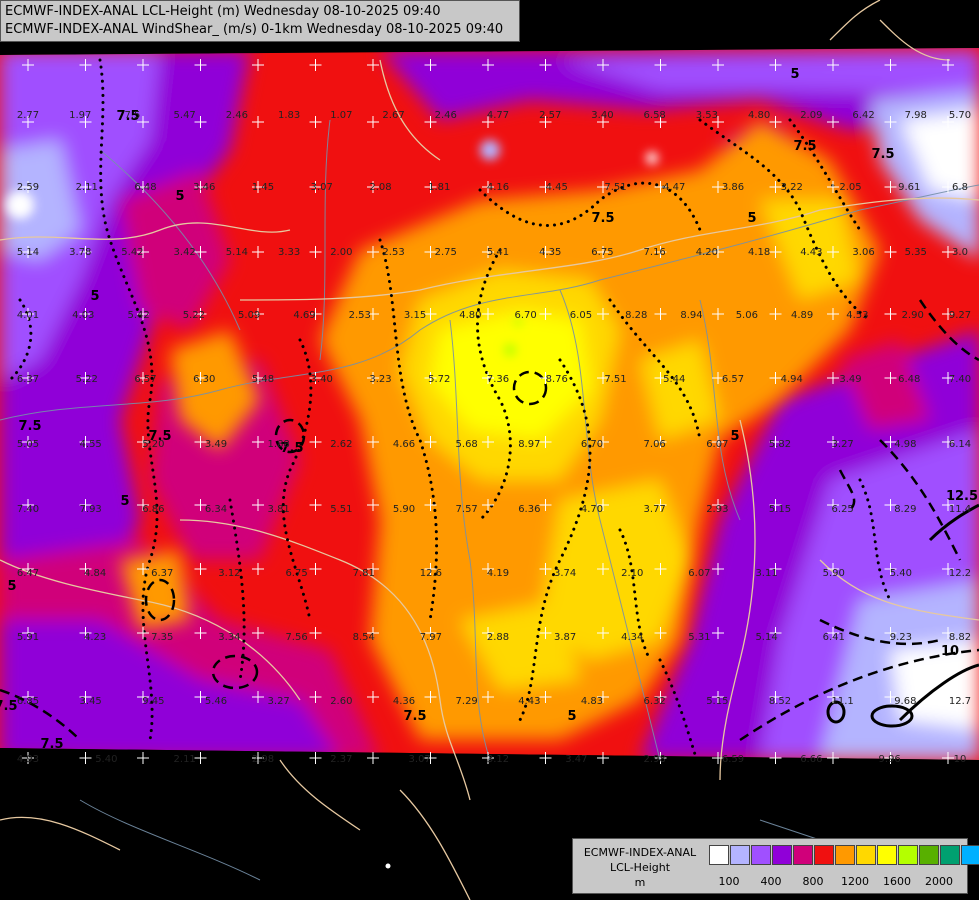 The image size is (979, 900). I want to click on grid-value-label: 2.05, so click(850, 187).